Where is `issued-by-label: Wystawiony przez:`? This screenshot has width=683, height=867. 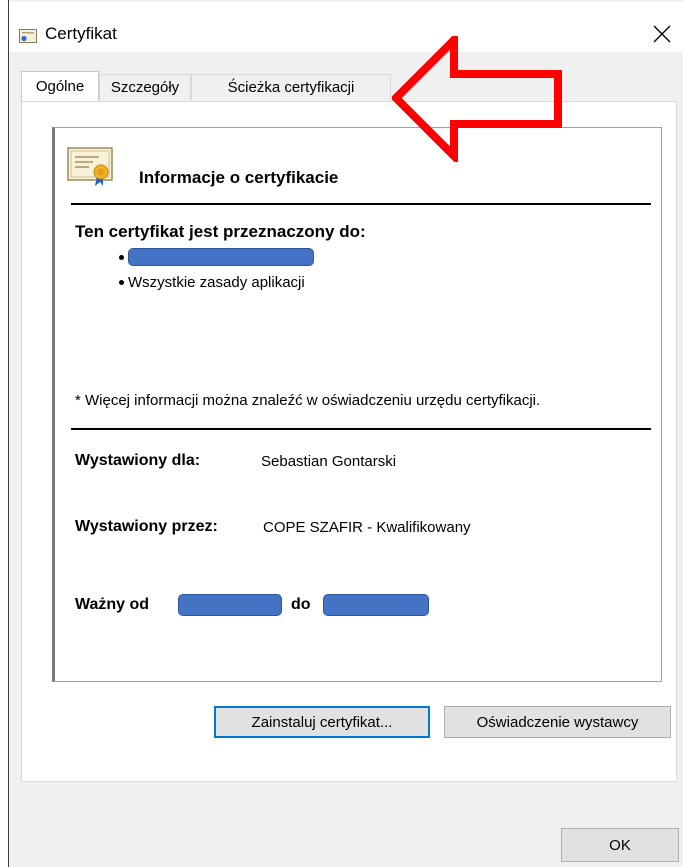 issued-by-label: Wystawiony przez: is located at coordinates (146, 526).